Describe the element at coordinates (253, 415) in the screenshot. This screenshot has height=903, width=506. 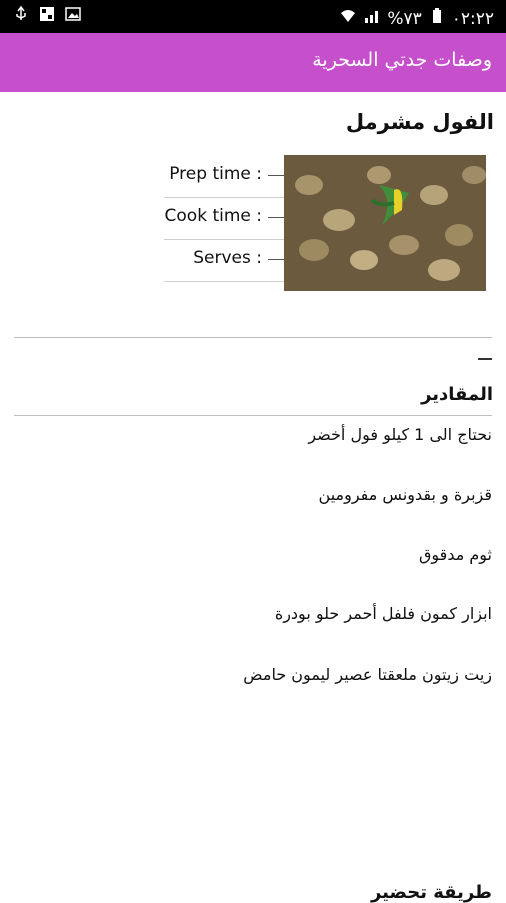
I see `ingredients-divider` at that location.